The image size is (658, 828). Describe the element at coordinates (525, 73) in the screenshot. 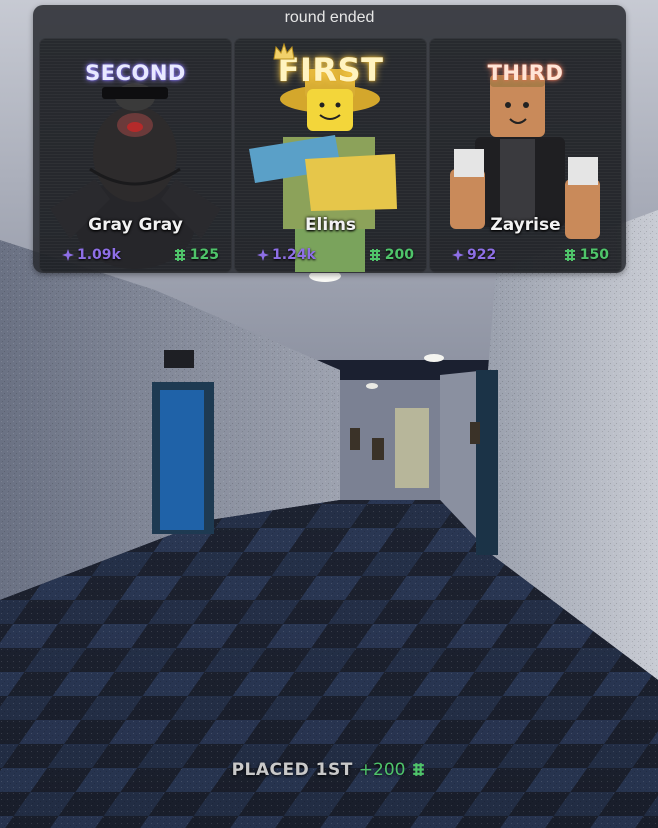

I see `place-label-third: THIRD` at that location.